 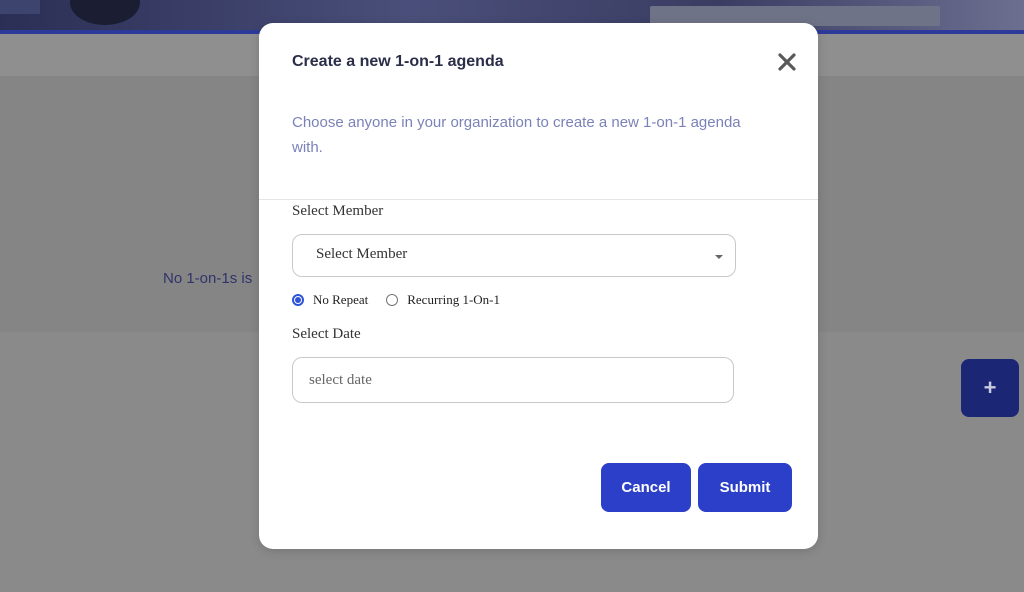 What do you see at coordinates (208, 278) in the screenshot?
I see `empty-state-message: No 1-on-1s is` at bounding box center [208, 278].